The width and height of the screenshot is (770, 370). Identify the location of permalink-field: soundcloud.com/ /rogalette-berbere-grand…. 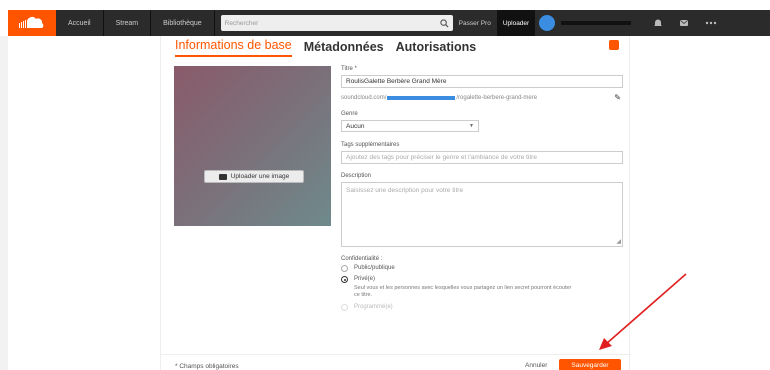
(482, 98).